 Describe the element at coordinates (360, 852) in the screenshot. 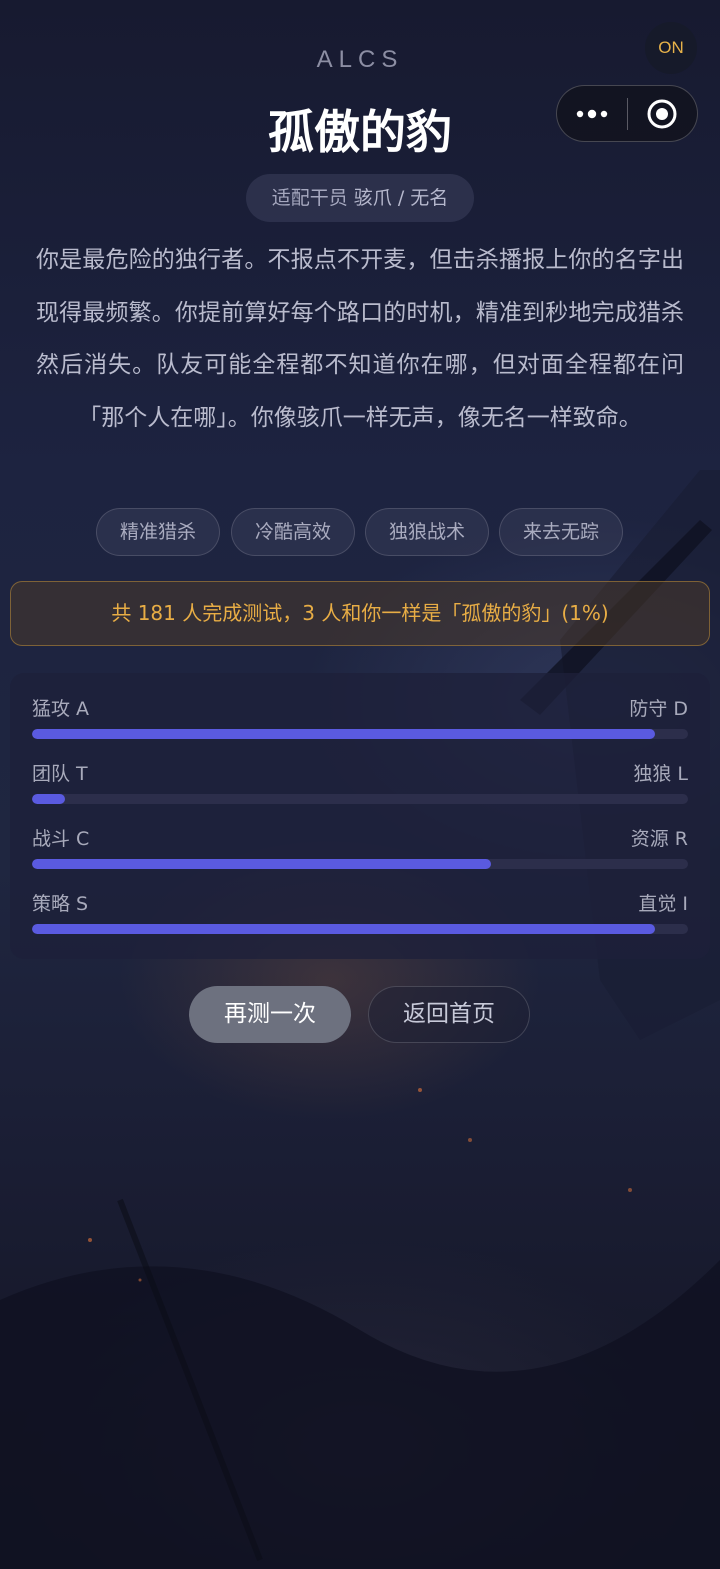

I see `dimension-row: 战斗 C 资源 R` at that location.